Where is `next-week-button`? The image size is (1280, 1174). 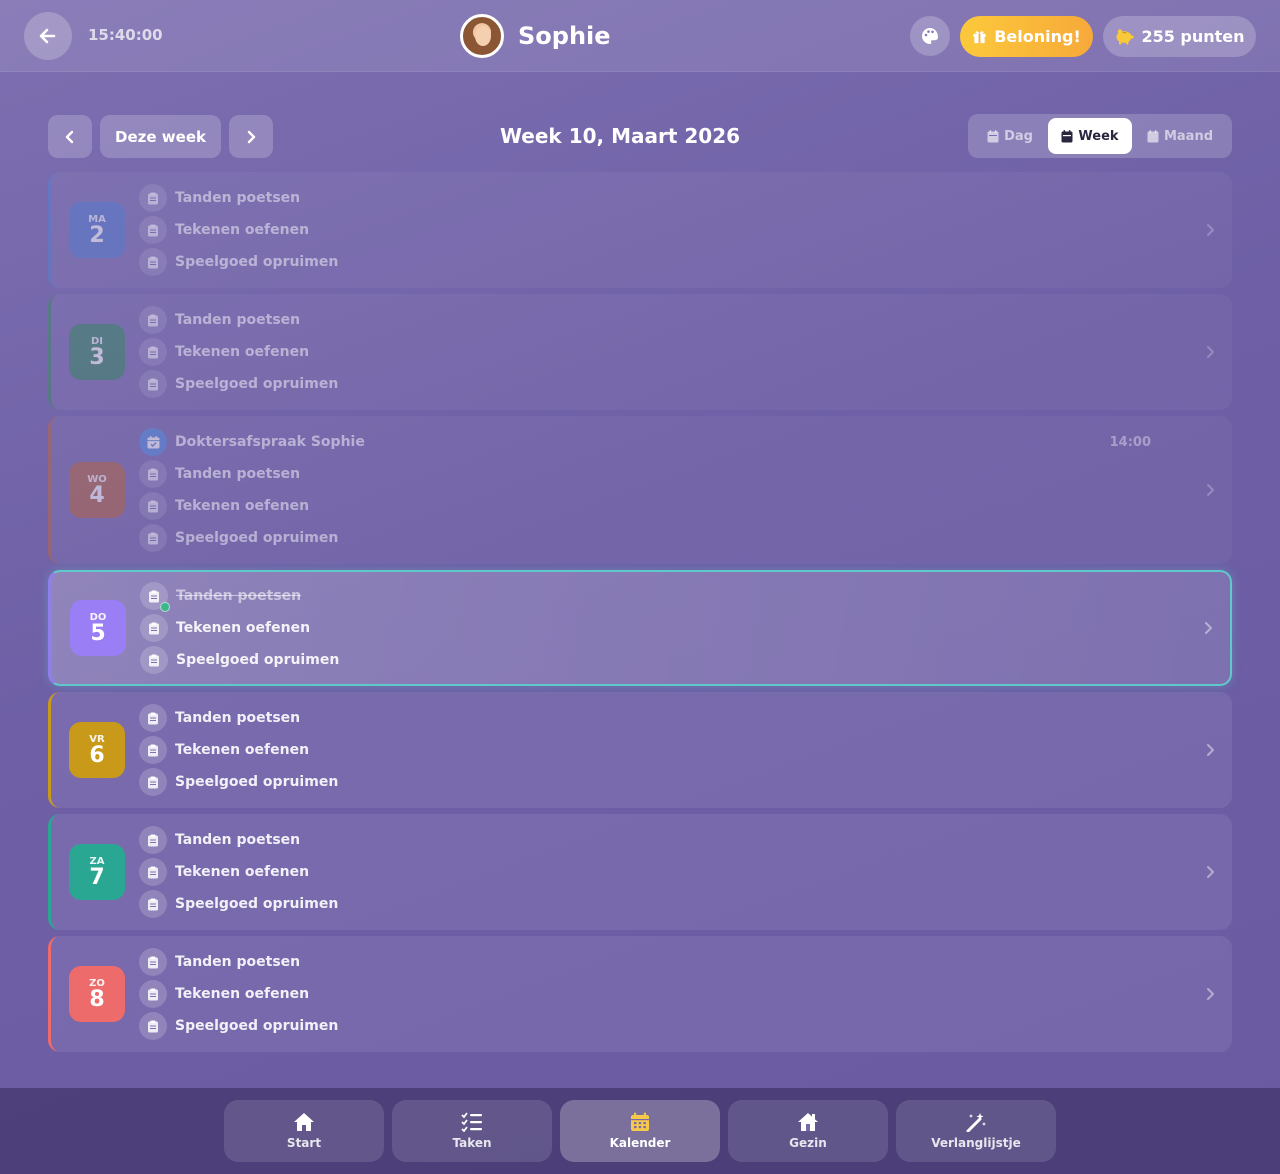 next-week-button is located at coordinates (251, 136).